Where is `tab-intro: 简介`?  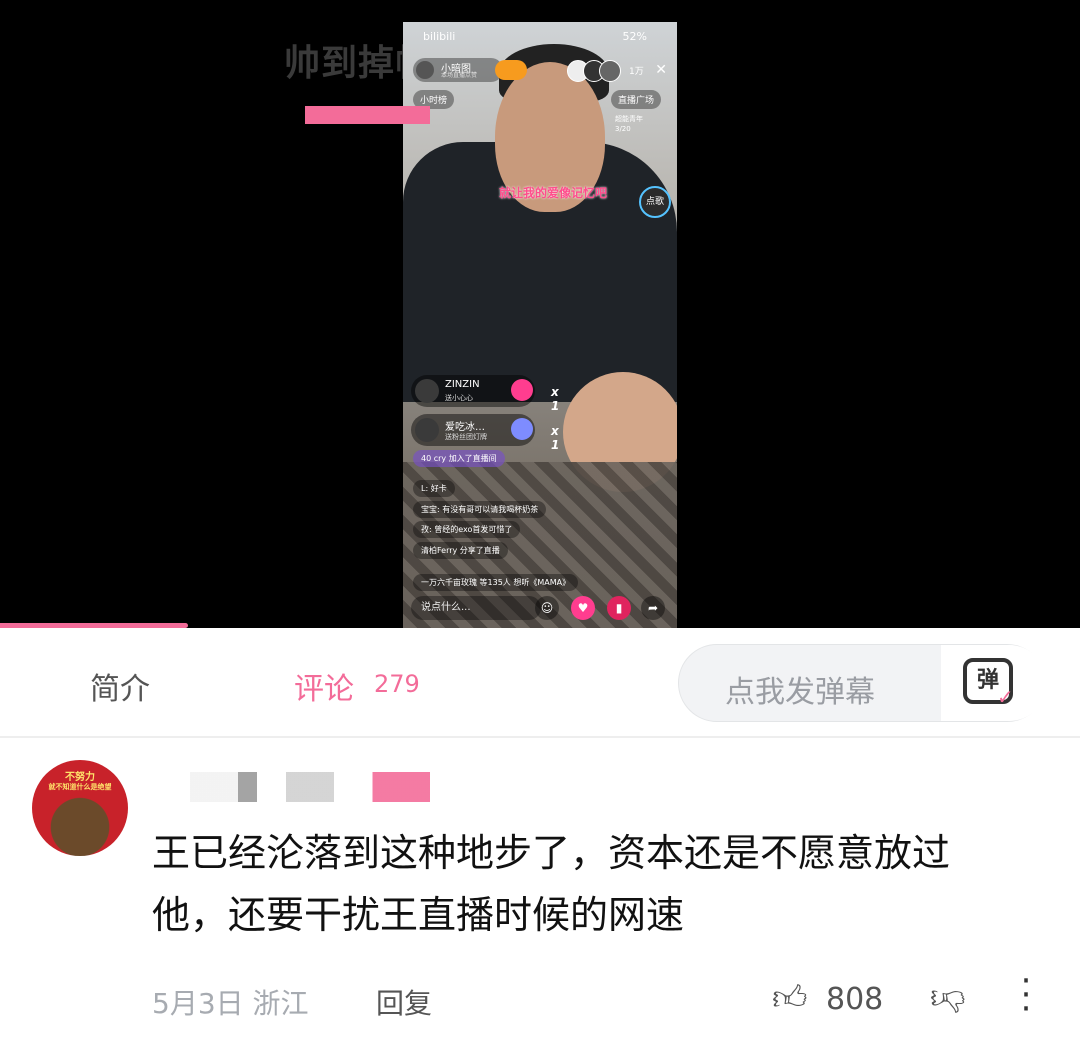 tab-intro: 简介 is located at coordinates (120, 686).